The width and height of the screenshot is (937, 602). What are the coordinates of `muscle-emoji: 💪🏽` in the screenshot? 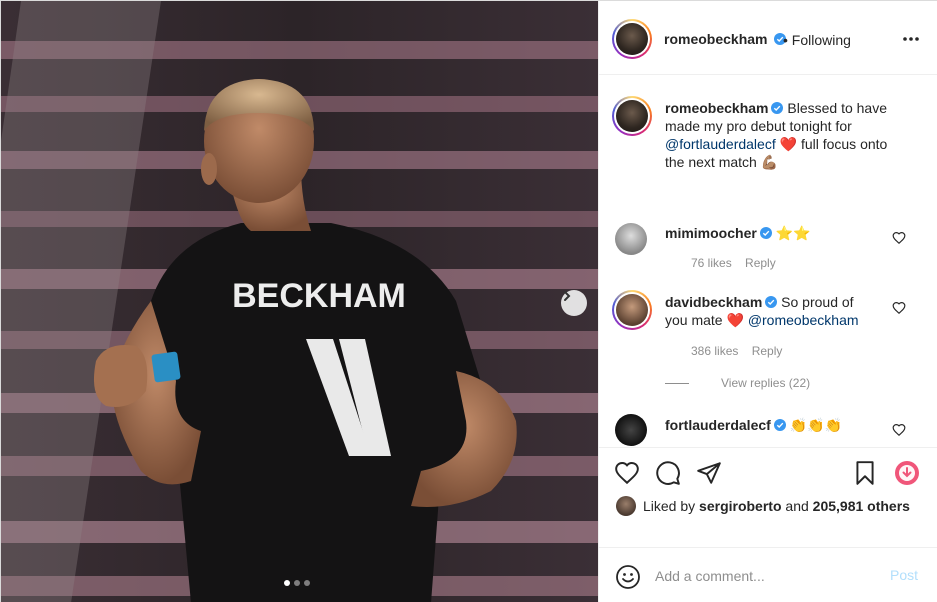 It's located at (769, 162).